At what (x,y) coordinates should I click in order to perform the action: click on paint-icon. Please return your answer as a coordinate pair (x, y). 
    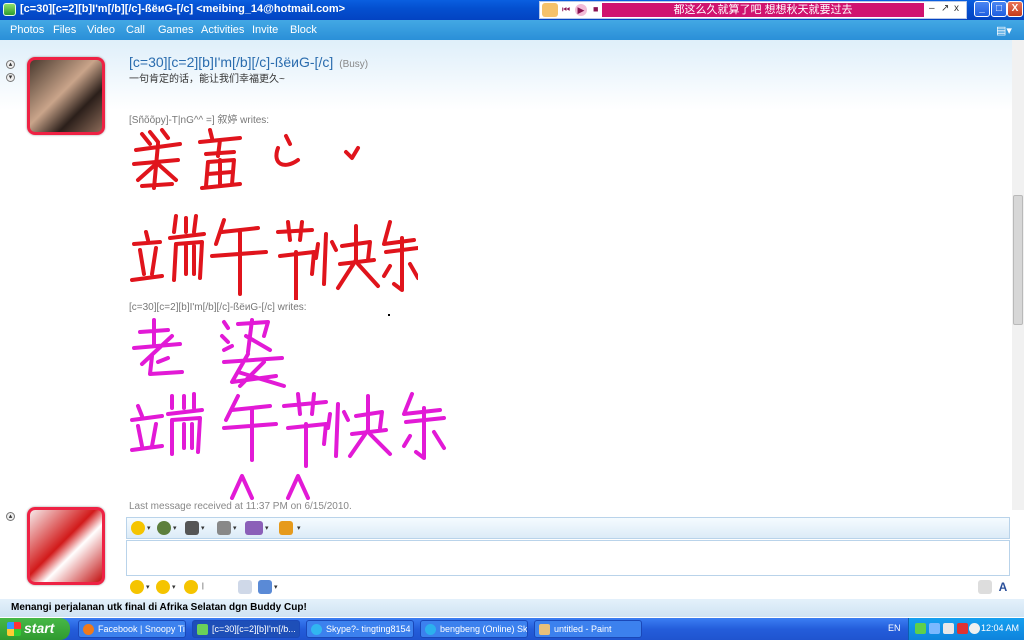
    Looking at the image, I should click on (544, 629).